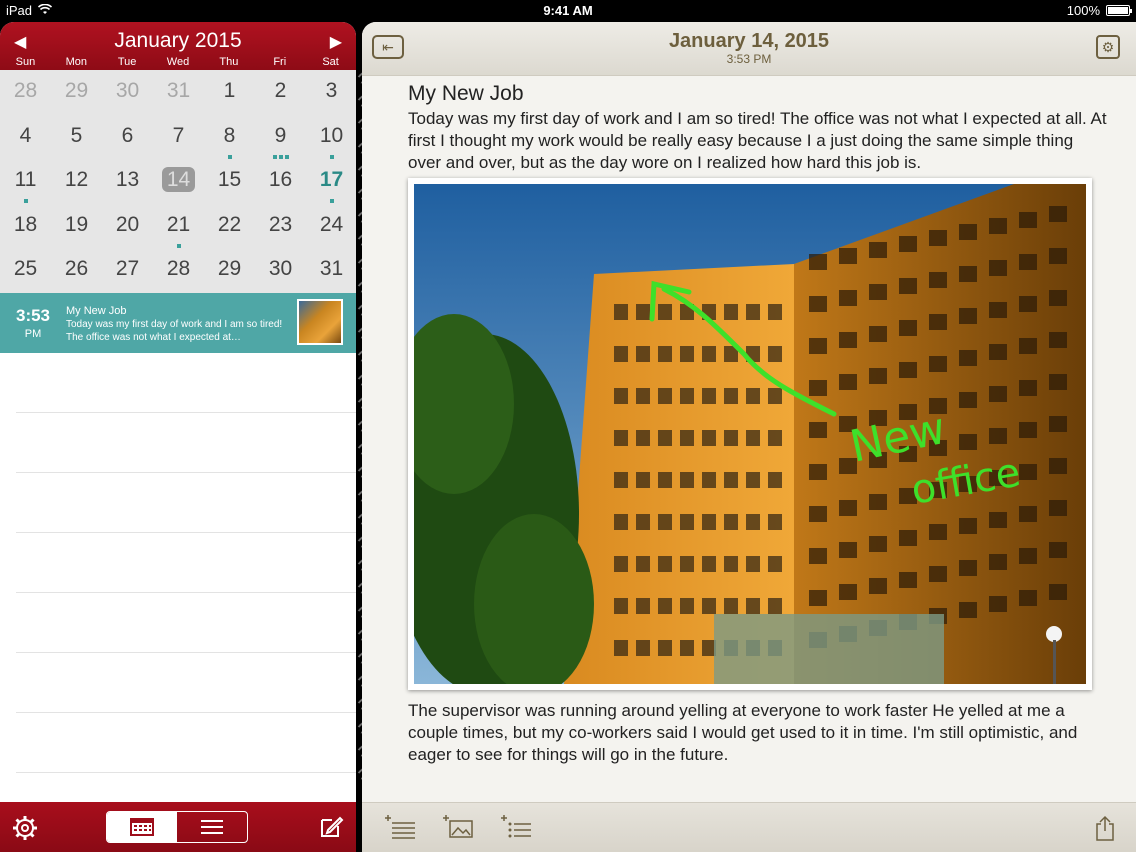 Image resolution: width=1136 pixels, height=852 pixels. I want to click on weekday-label: Thu, so click(229, 62).